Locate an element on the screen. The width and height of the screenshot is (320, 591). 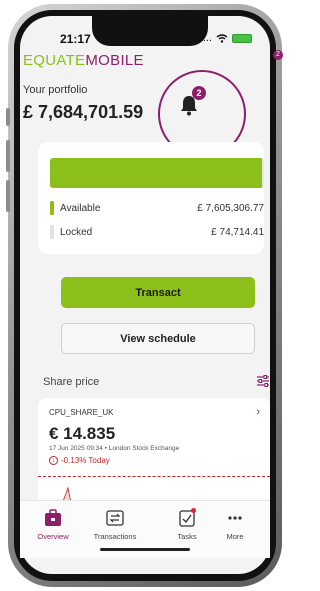
balance-progress-fill is located at coordinates (156, 173).